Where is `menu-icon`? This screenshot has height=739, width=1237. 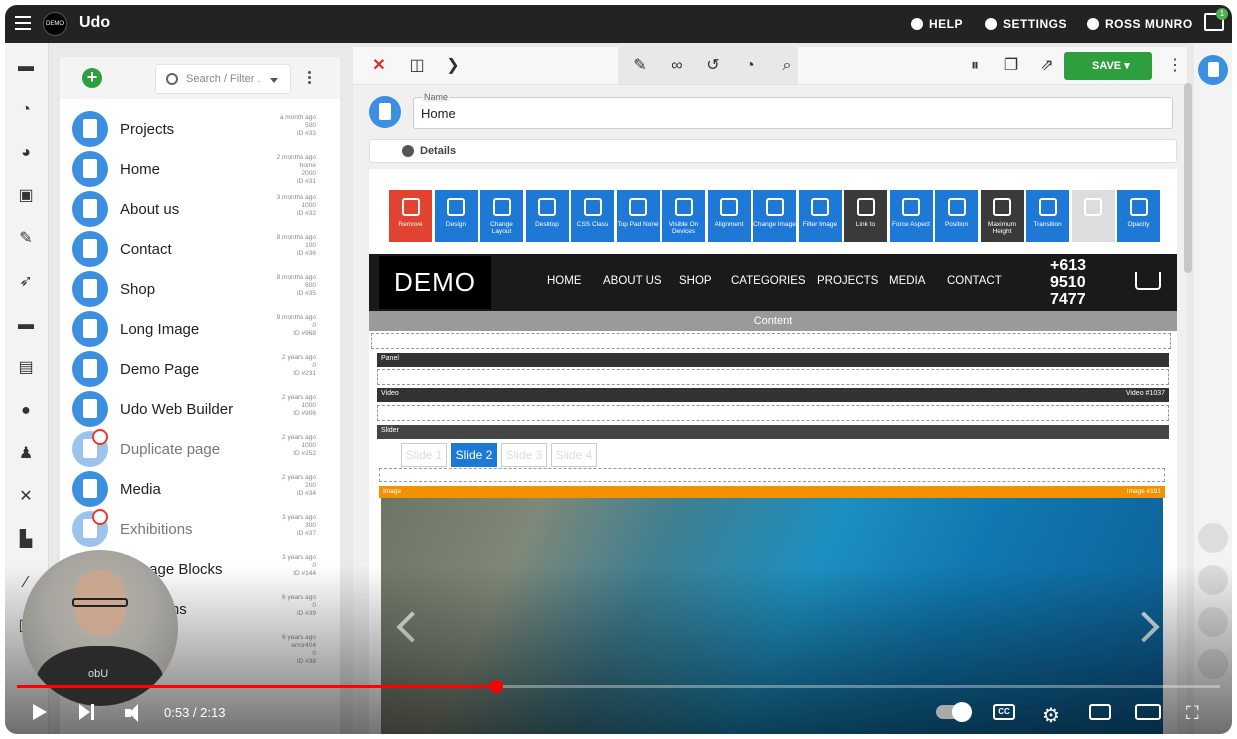
menu-icon is located at coordinates (23, 23).